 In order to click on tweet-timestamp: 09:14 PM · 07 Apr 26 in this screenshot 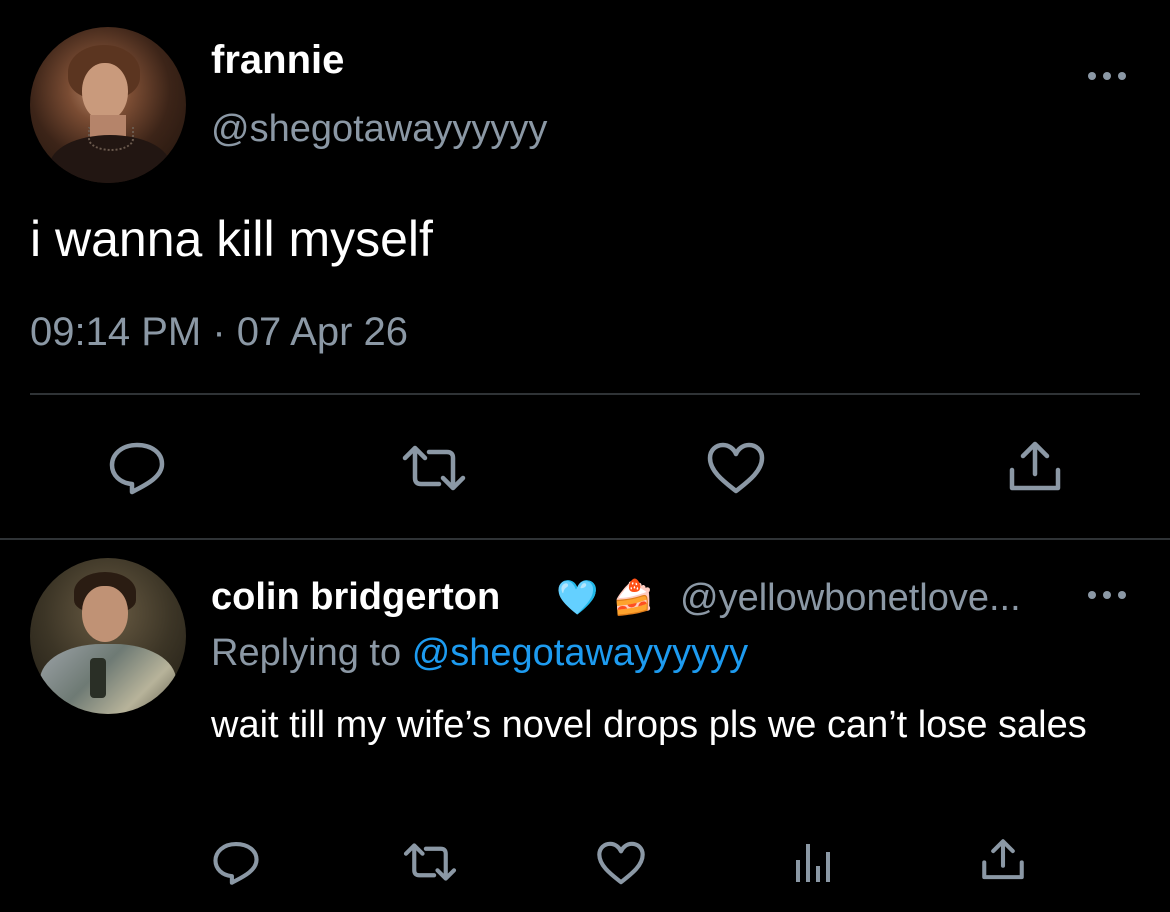, I will do `click(219, 332)`.